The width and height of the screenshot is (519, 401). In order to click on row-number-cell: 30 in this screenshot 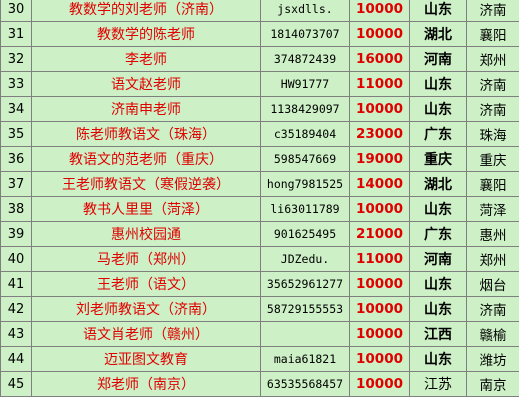, I will do `click(16, 11)`.